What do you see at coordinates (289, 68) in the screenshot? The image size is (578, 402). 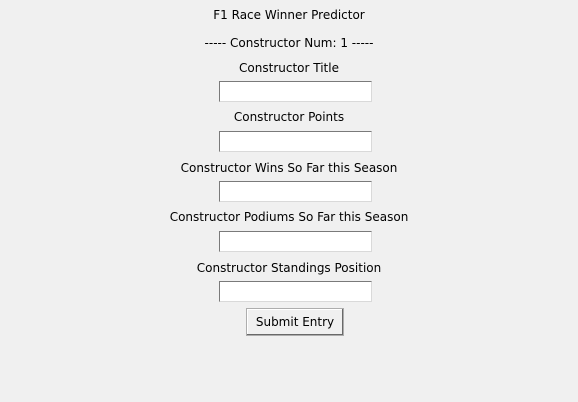 I see `constructor-title-label: Constructor Title` at bounding box center [289, 68].